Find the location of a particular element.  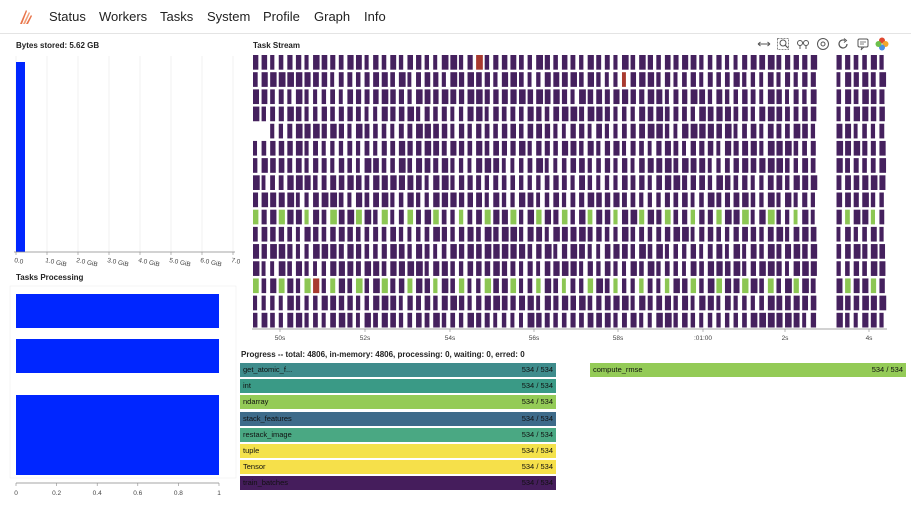

hover-icon is located at coordinates (863, 44).